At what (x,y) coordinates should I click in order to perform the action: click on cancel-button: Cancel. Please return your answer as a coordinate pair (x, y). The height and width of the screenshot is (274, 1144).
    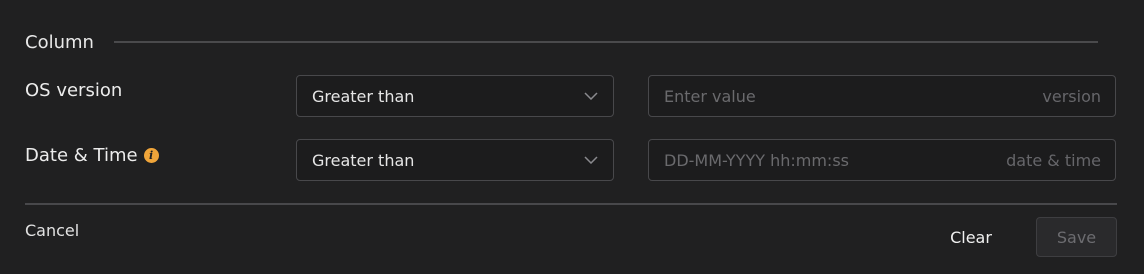
    Looking at the image, I should click on (52, 230).